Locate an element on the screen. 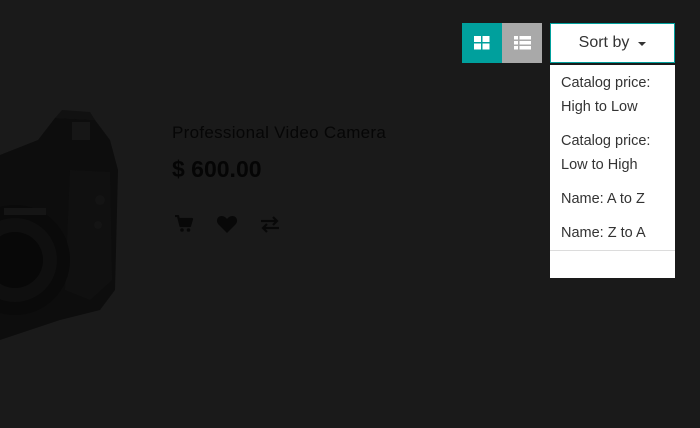 The height and width of the screenshot is (428, 700). sort-option-line: Name: Z to A is located at coordinates (603, 233).